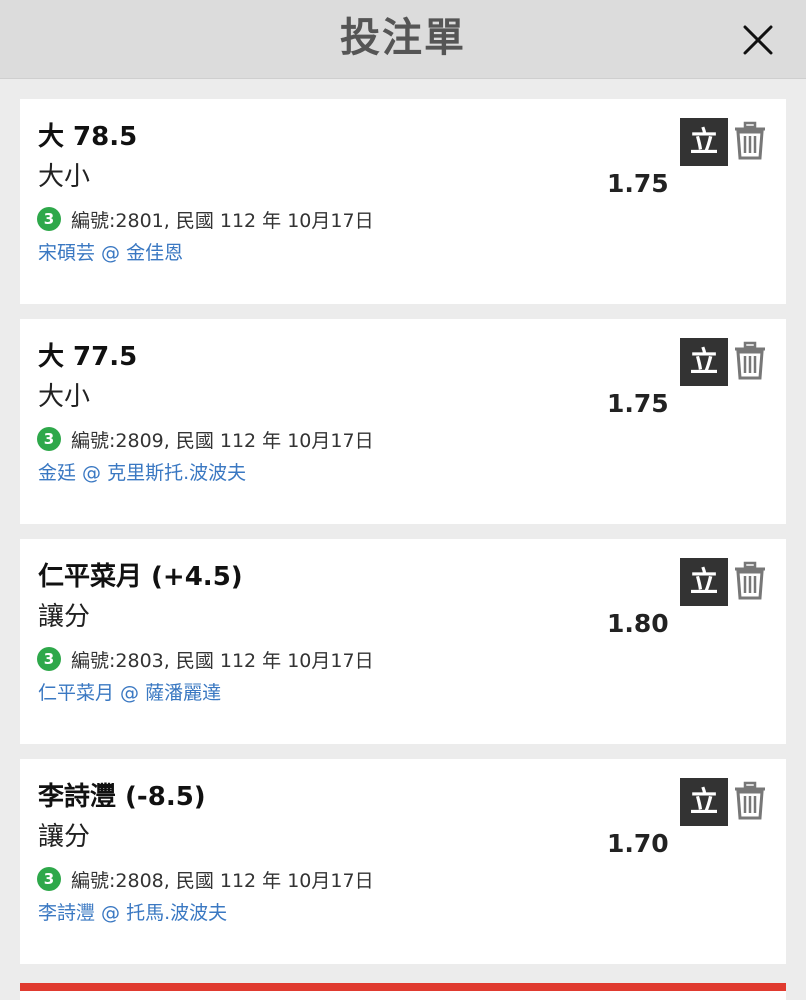  Describe the element at coordinates (222, 880) in the screenshot. I see `bet-meta: 編號:2808, 民國 112 年 10月17日` at that location.